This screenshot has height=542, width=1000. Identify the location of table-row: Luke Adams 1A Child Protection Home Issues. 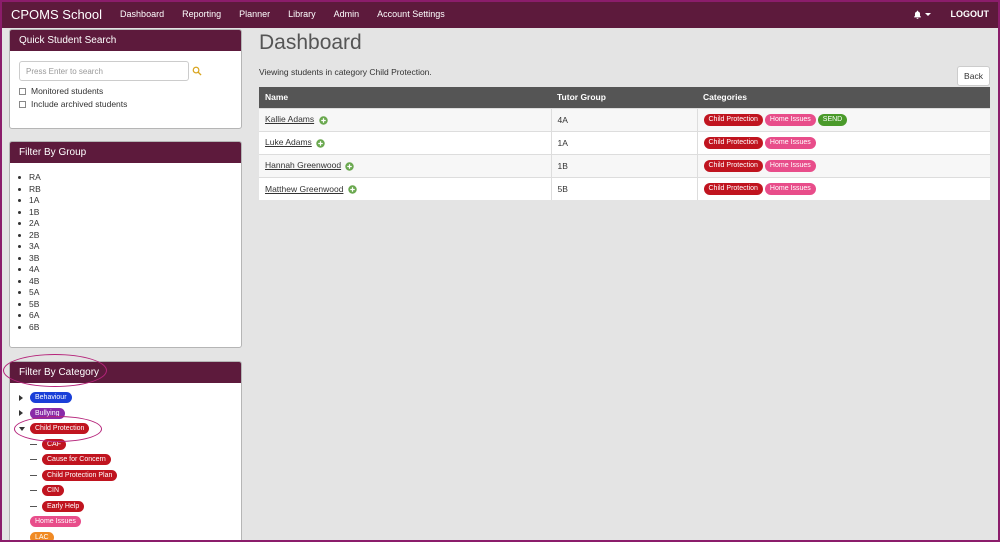
(624, 142).